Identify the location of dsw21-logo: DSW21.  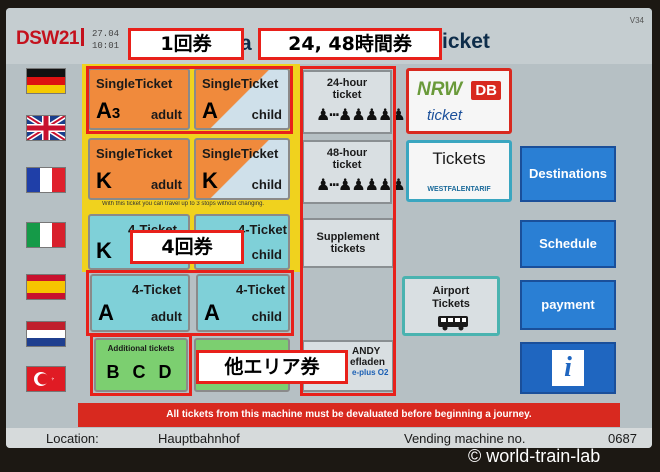
(50, 39).